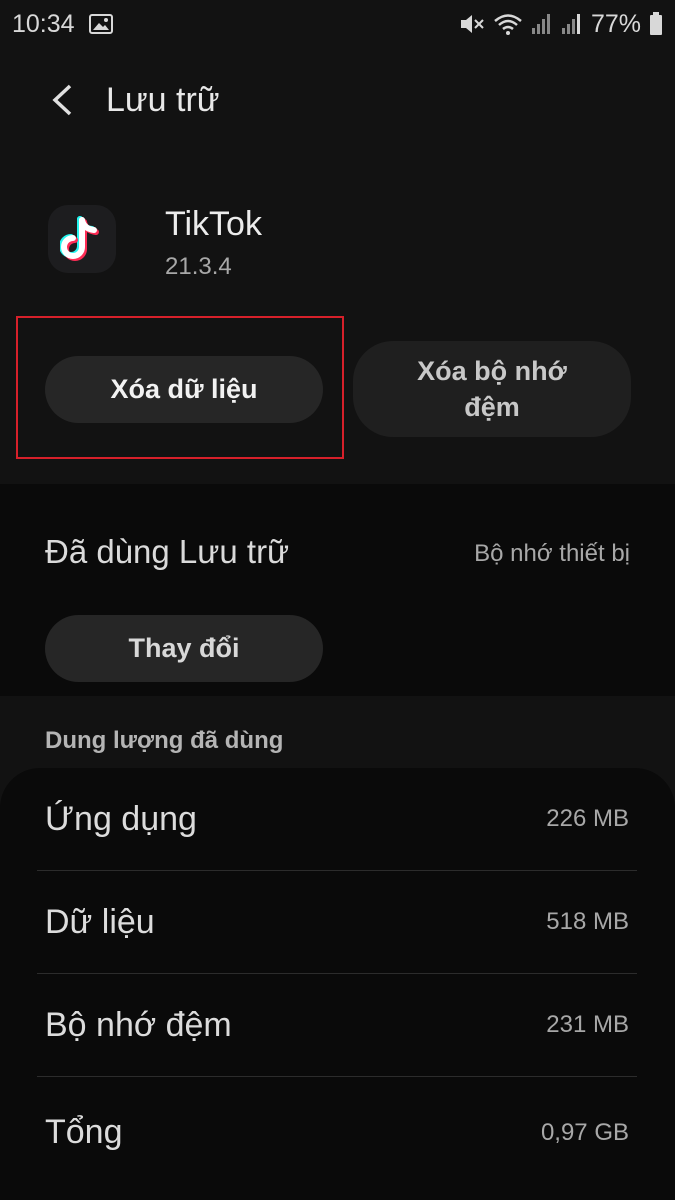 The width and height of the screenshot is (675, 1200). Describe the element at coordinates (167, 551) in the screenshot. I see `storage-used-label: Đã dùng Lưu trữ` at that location.